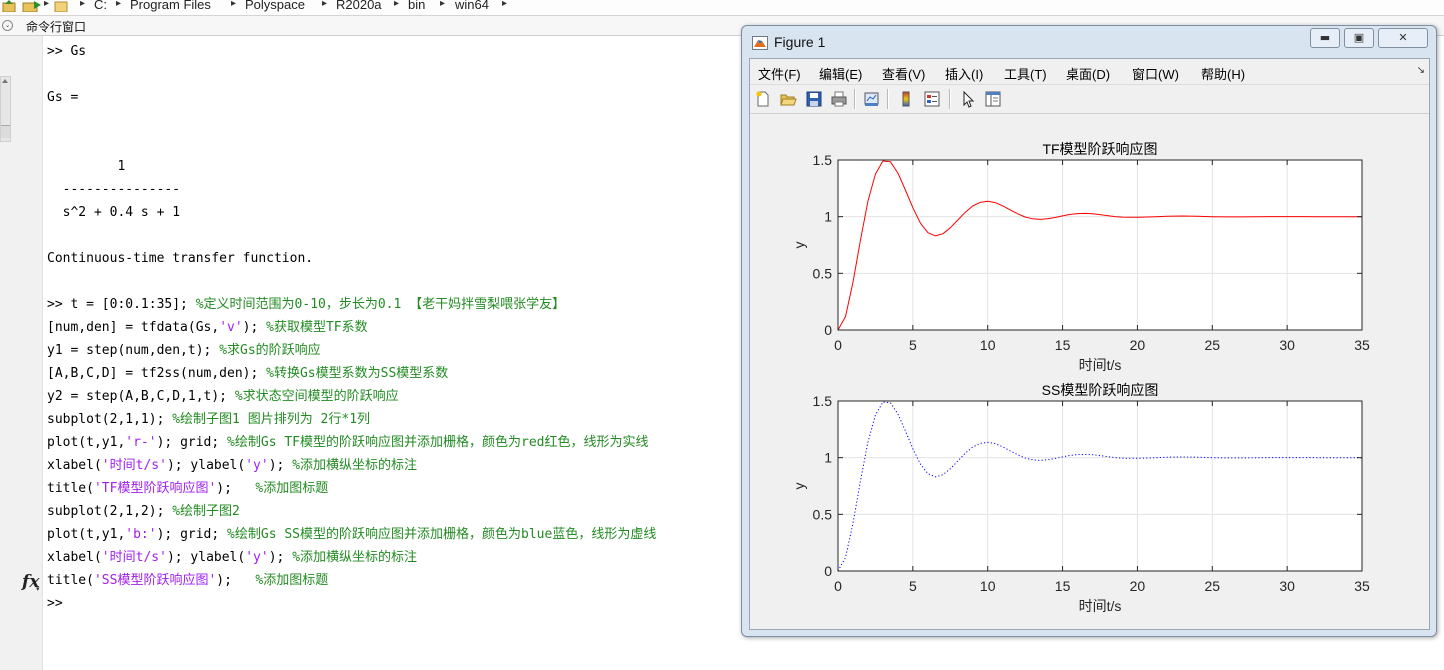  I want to click on x-tick-label: 20, so click(1138, 345).